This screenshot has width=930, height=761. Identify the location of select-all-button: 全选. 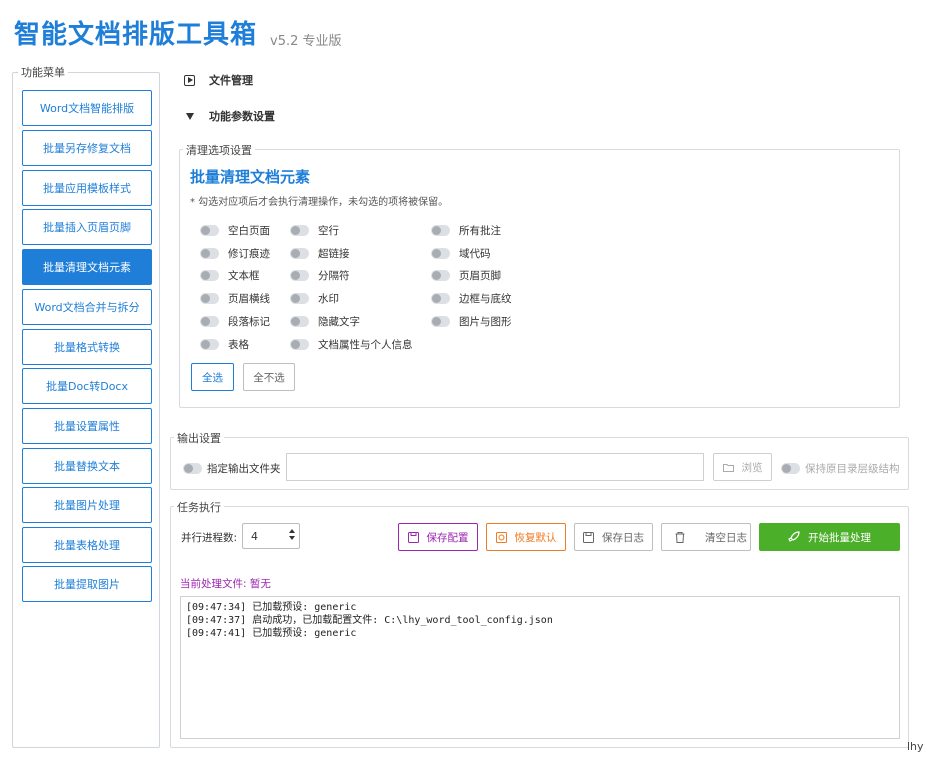
(212, 377).